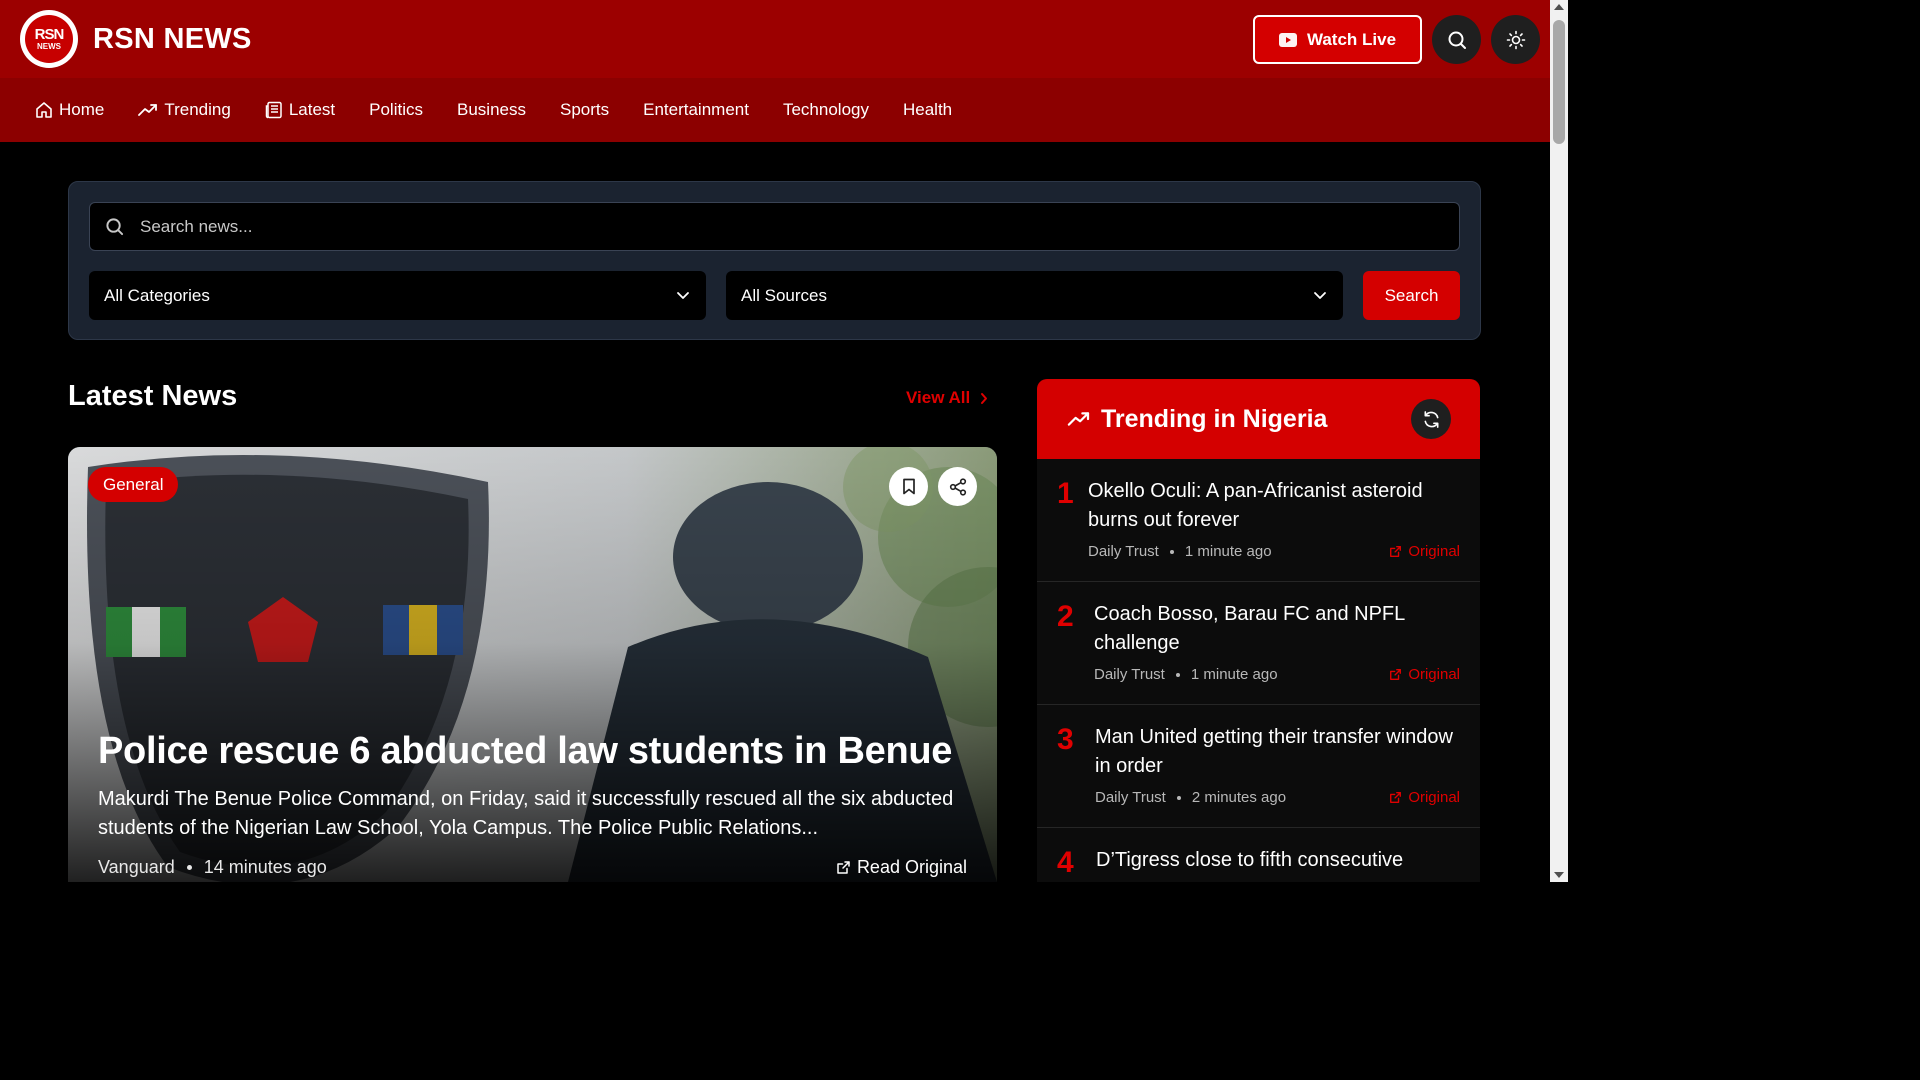 The image size is (1920, 1080). What do you see at coordinates (1279, 629) in the screenshot?
I see `trending-headline: Coach Bosso, Barau FC and NPFL challenge` at bounding box center [1279, 629].